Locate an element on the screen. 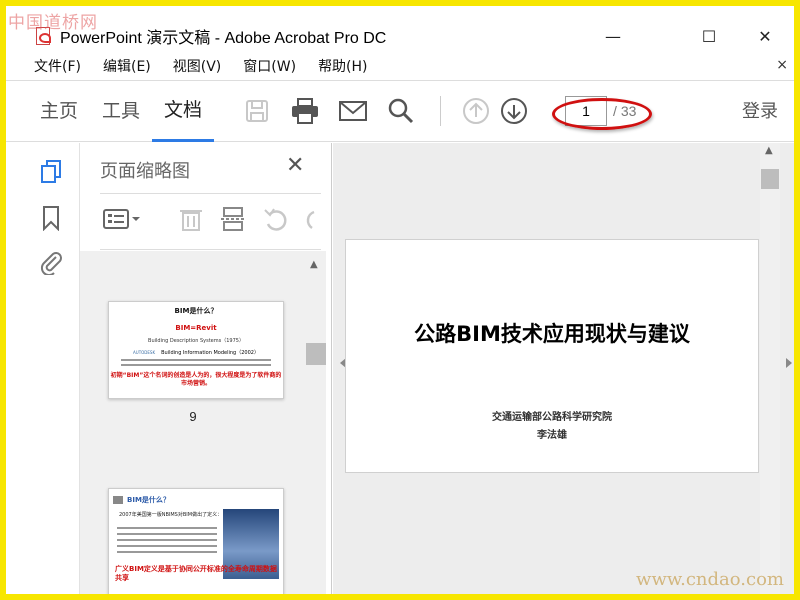  rotate-left-icon is located at coordinates (276, 219).